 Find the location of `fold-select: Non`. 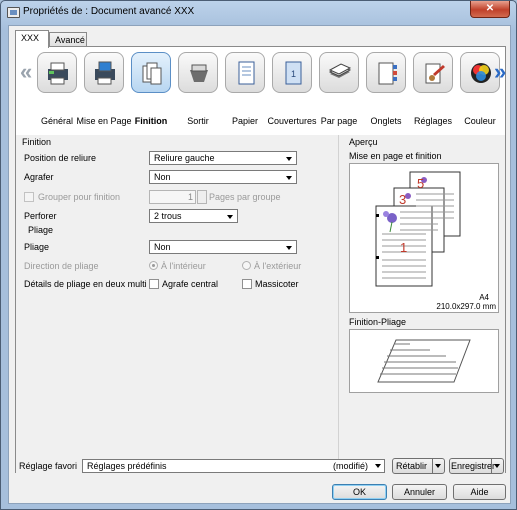

fold-select: Non is located at coordinates (223, 247).